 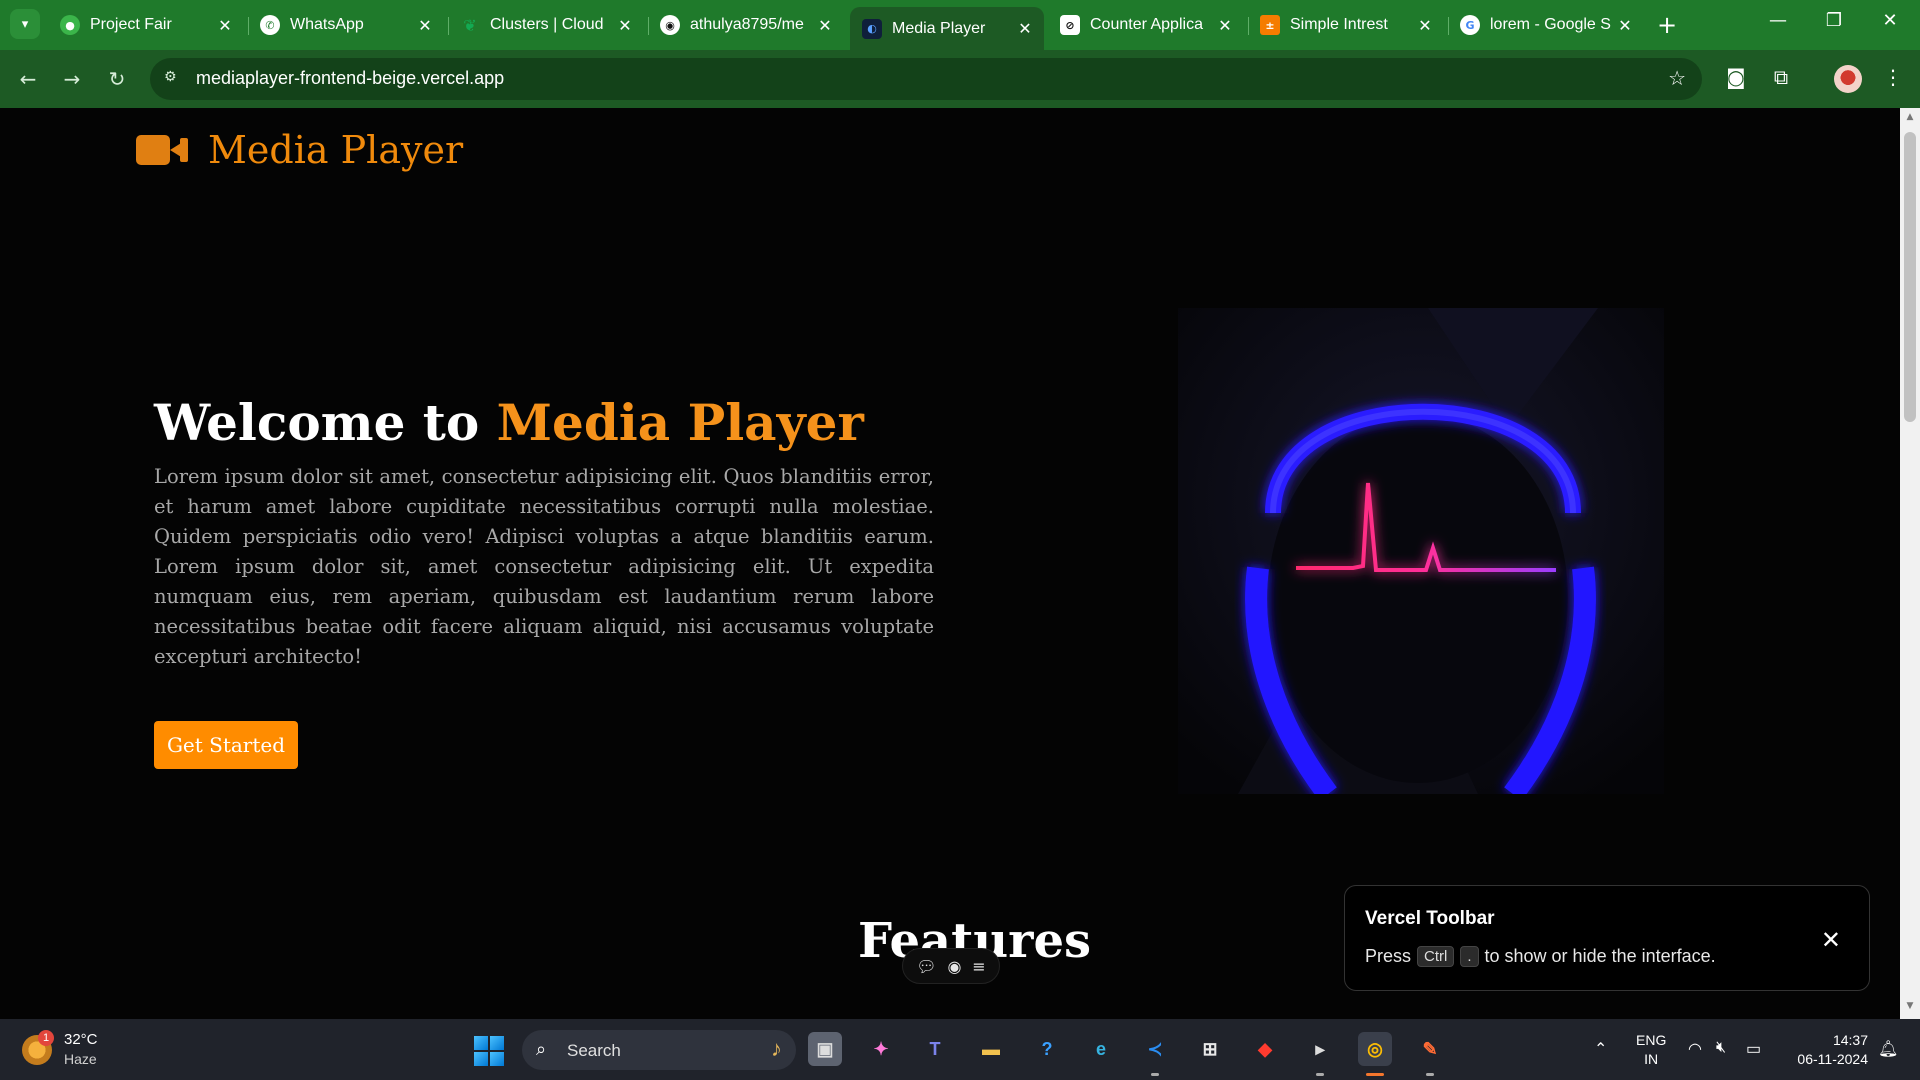 I want to click on clock-time: 14:37, so click(x=1850, y=1040).